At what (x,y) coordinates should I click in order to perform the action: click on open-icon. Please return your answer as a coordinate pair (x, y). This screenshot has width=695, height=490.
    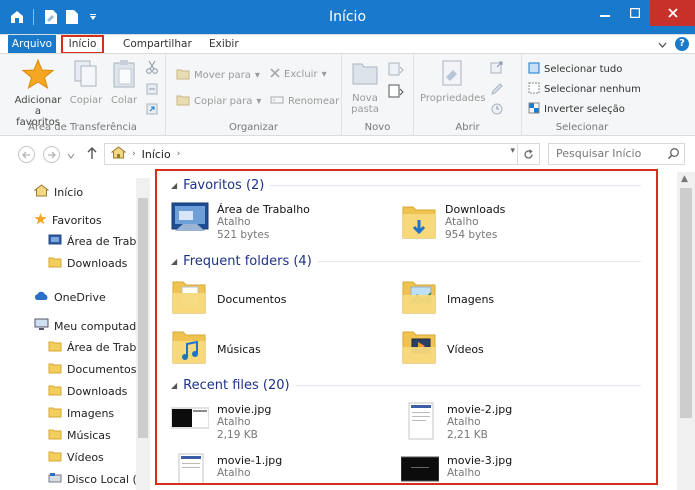
    Looking at the image, I should click on (497, 68).